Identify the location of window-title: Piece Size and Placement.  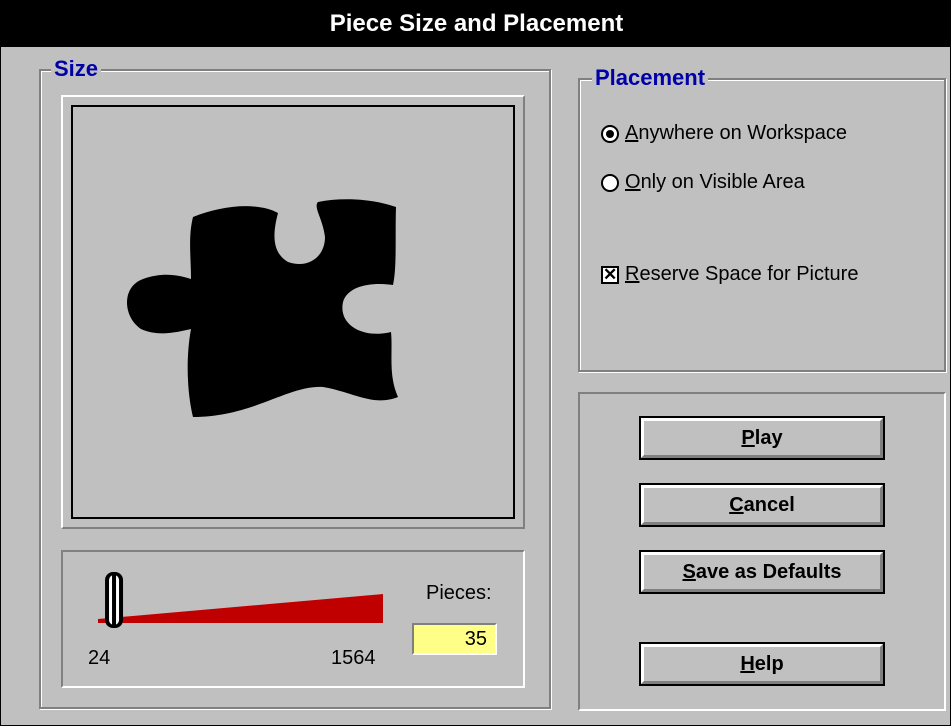
(476, 23).